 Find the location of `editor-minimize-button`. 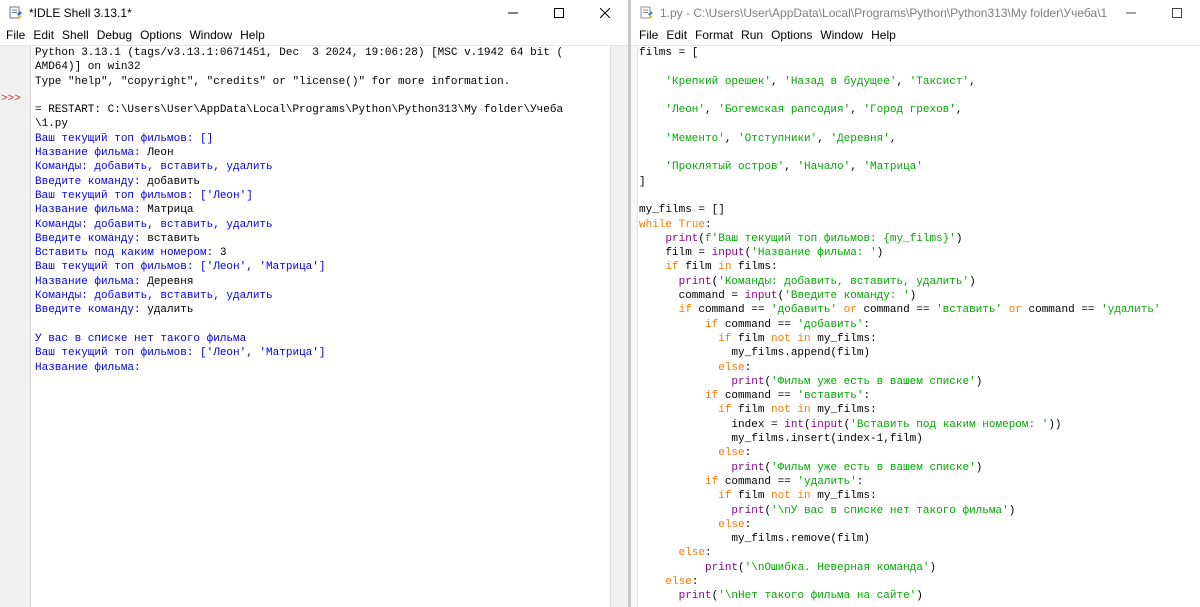

editor-minimize-button is located at coordinates (1131, 12).